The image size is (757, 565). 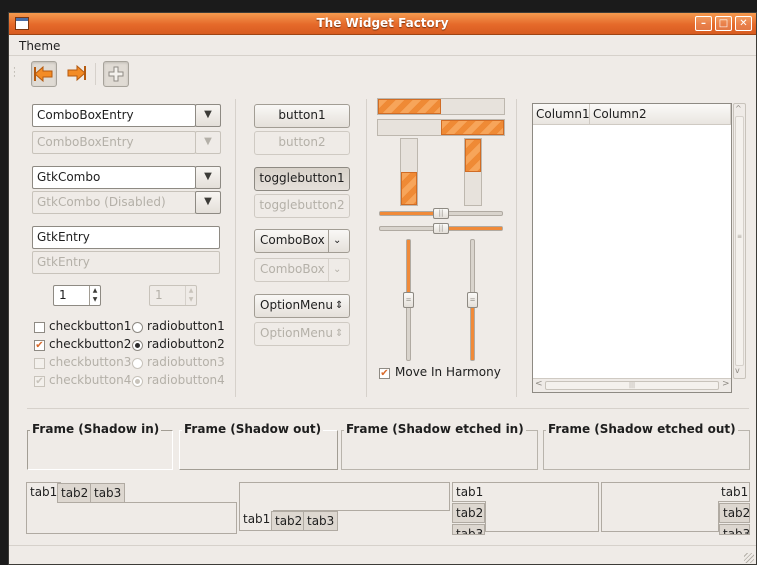 I want to click on vertical-scrollbar-thumb: ≡, so click(x=739, y=241).